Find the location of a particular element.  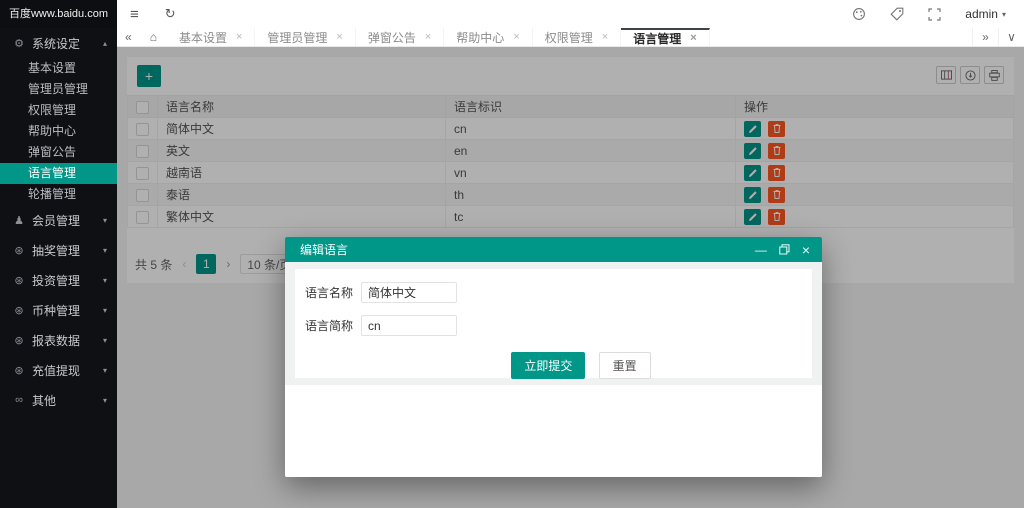

tab-item: 基本设置 × is located at coordinates (211, 37).